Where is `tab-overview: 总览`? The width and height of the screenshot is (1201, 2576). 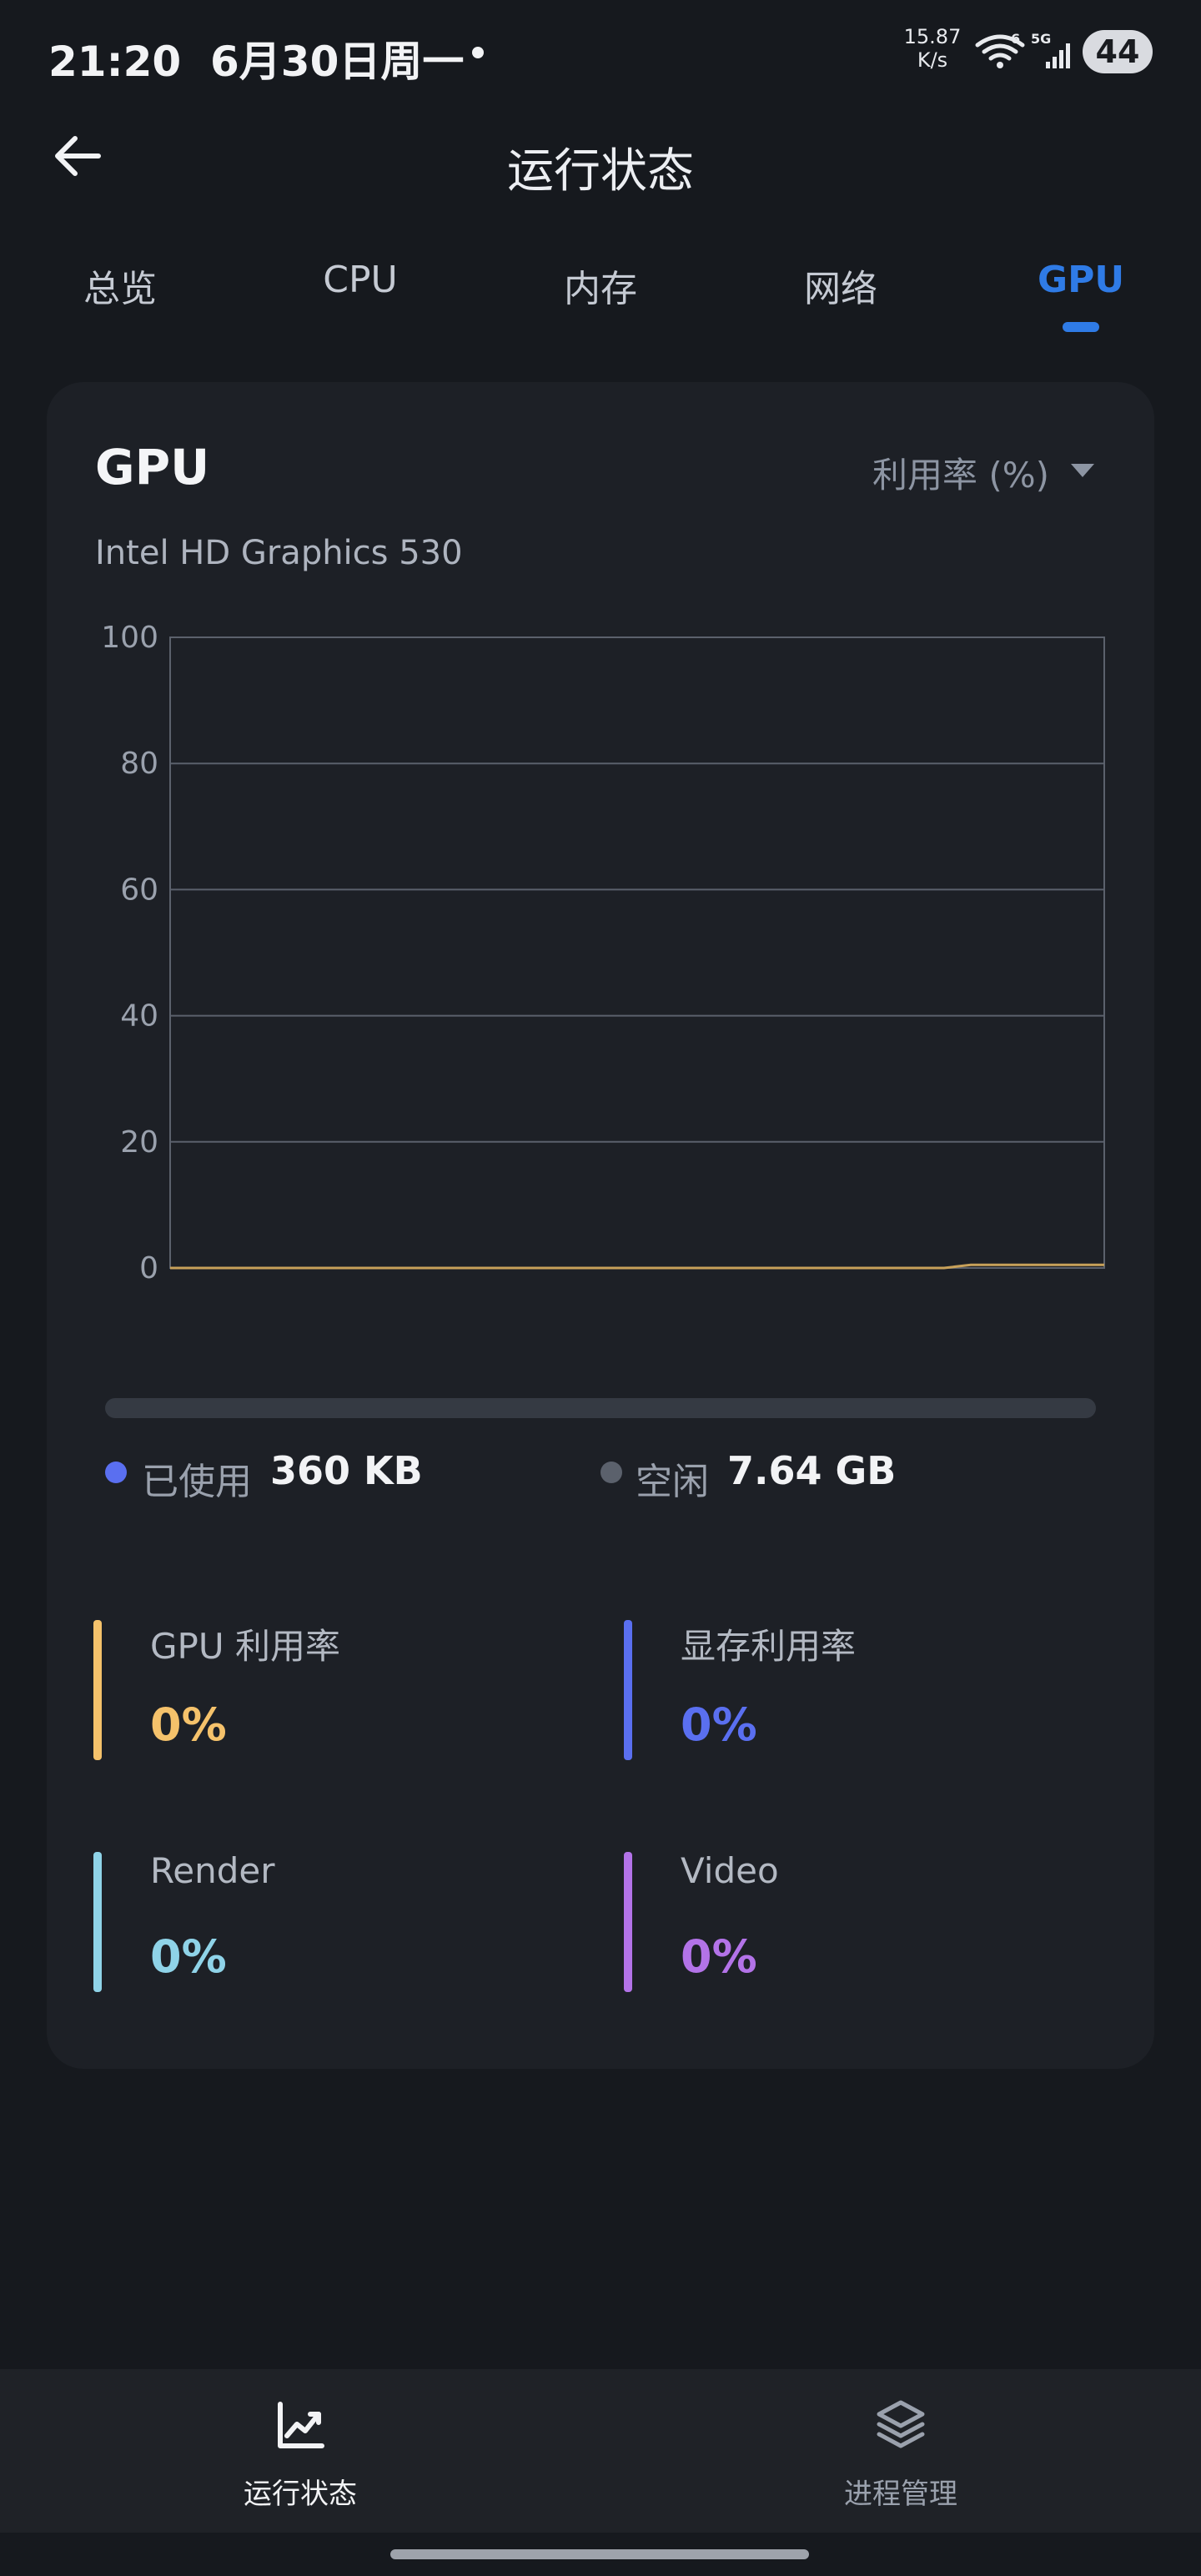 tab-overview: 总览 is located at coordinates (121, 285).